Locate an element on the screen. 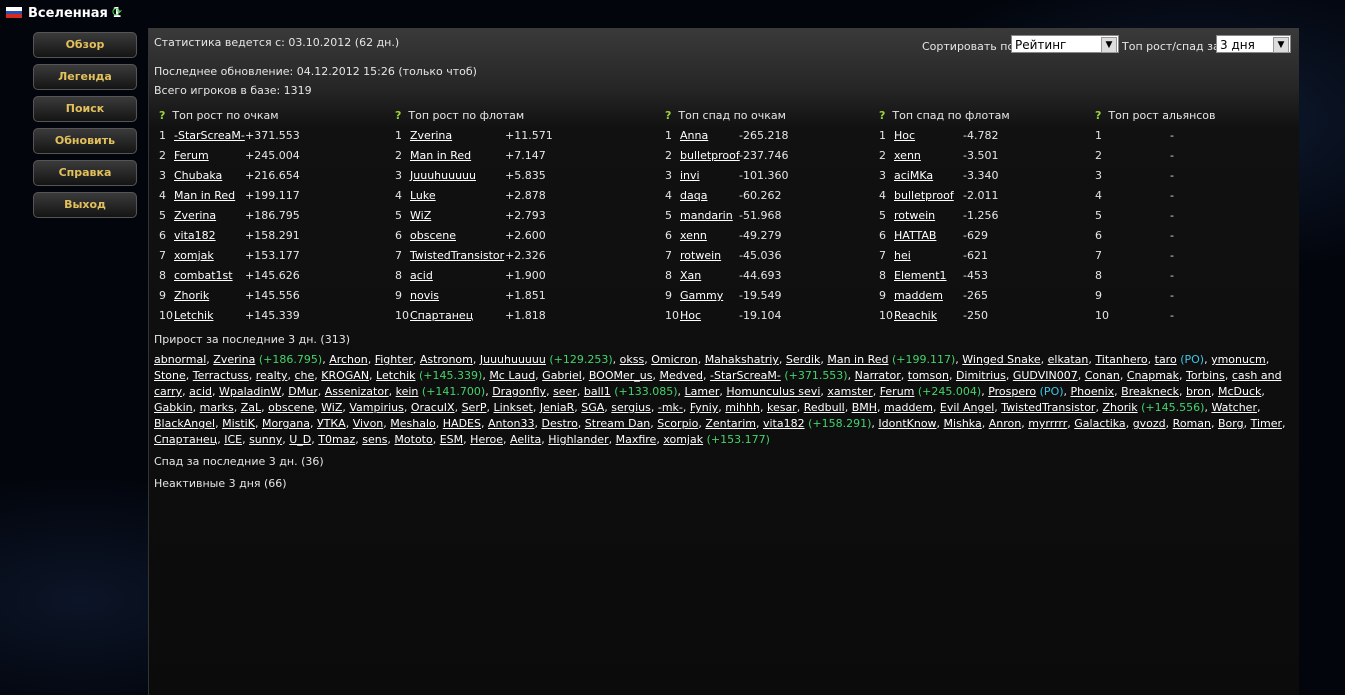 The width and height of the screenshot is (1345, 695). player-link: Letchik is located at coordinates (395, 375).